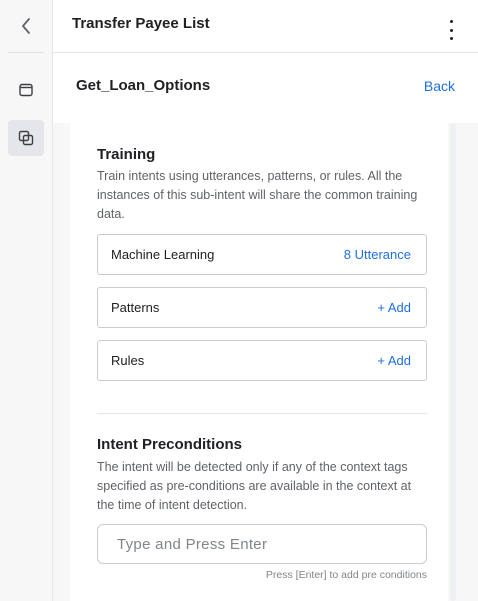 The height and width of the screenshot is (601, 478). I want to click on training-row-patterns: Patterns + Add, so click(262, 307).